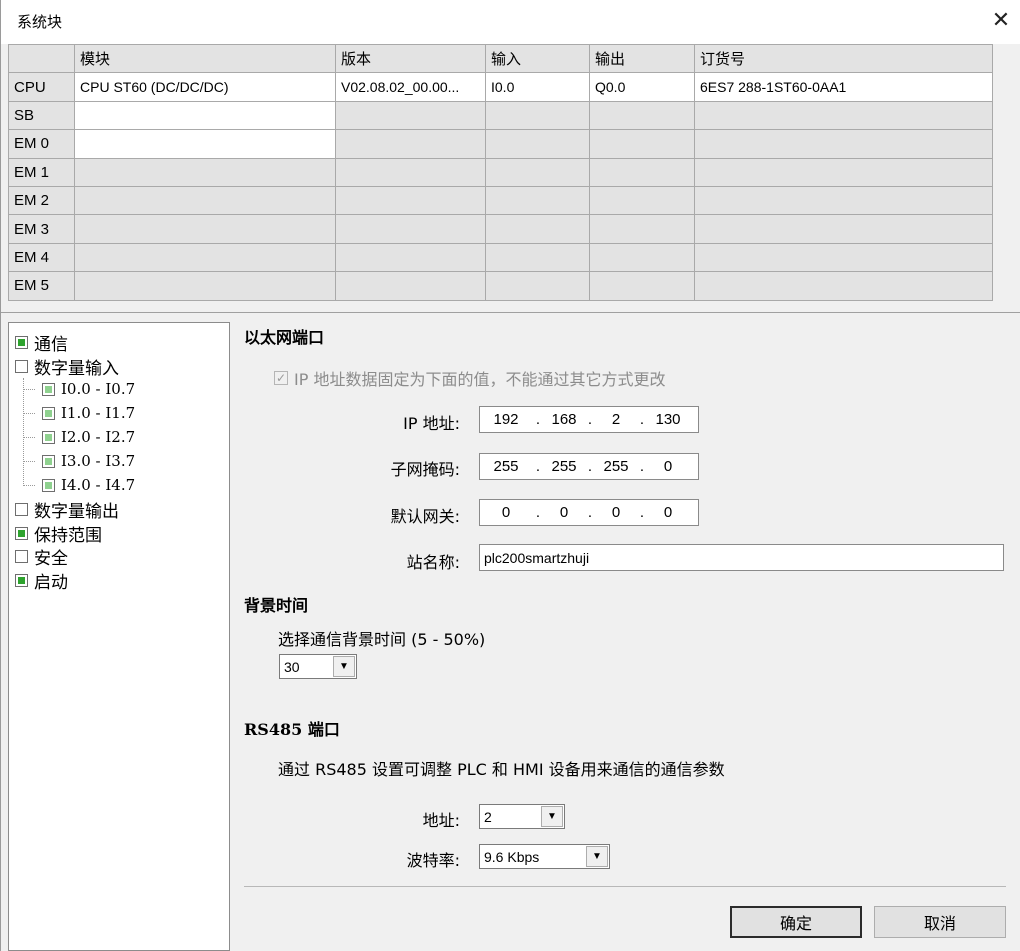 The width and height of the screenshot is (1020, 951). Describe the element at coordinates (68, 535) in the screenshot. I see `tree-item-label: 保持范围` at that location.